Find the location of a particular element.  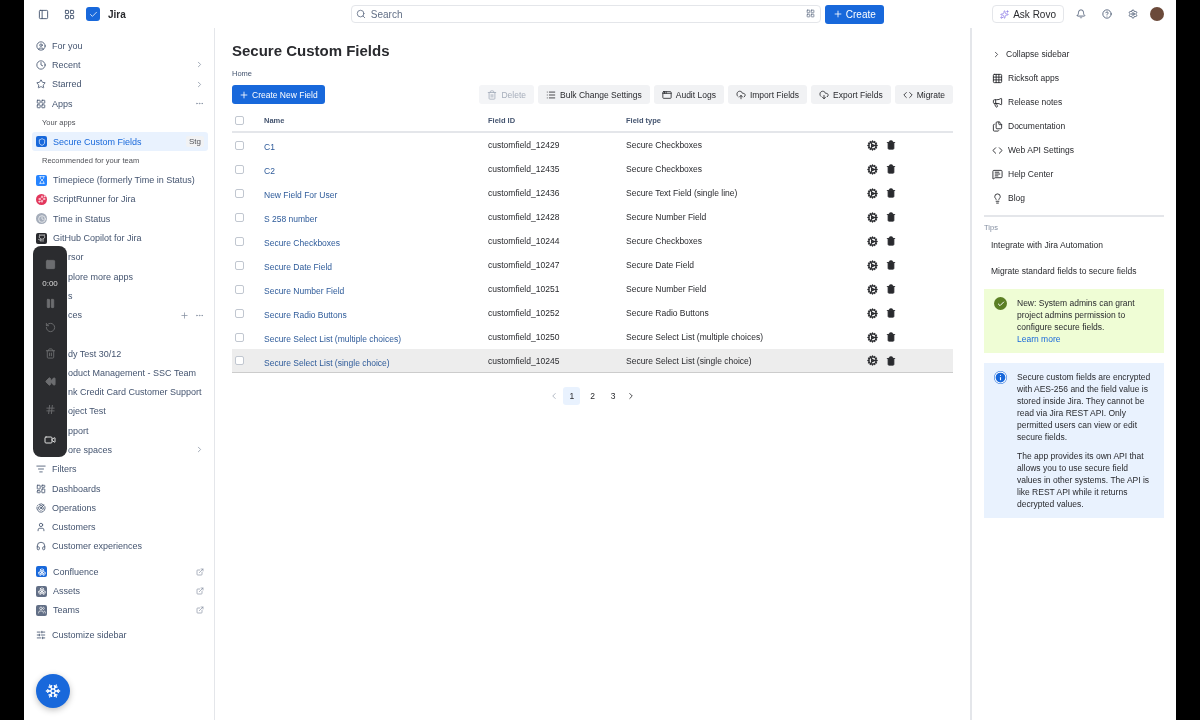

field-name-link: New Field For User is located at coordinates (301, 195).